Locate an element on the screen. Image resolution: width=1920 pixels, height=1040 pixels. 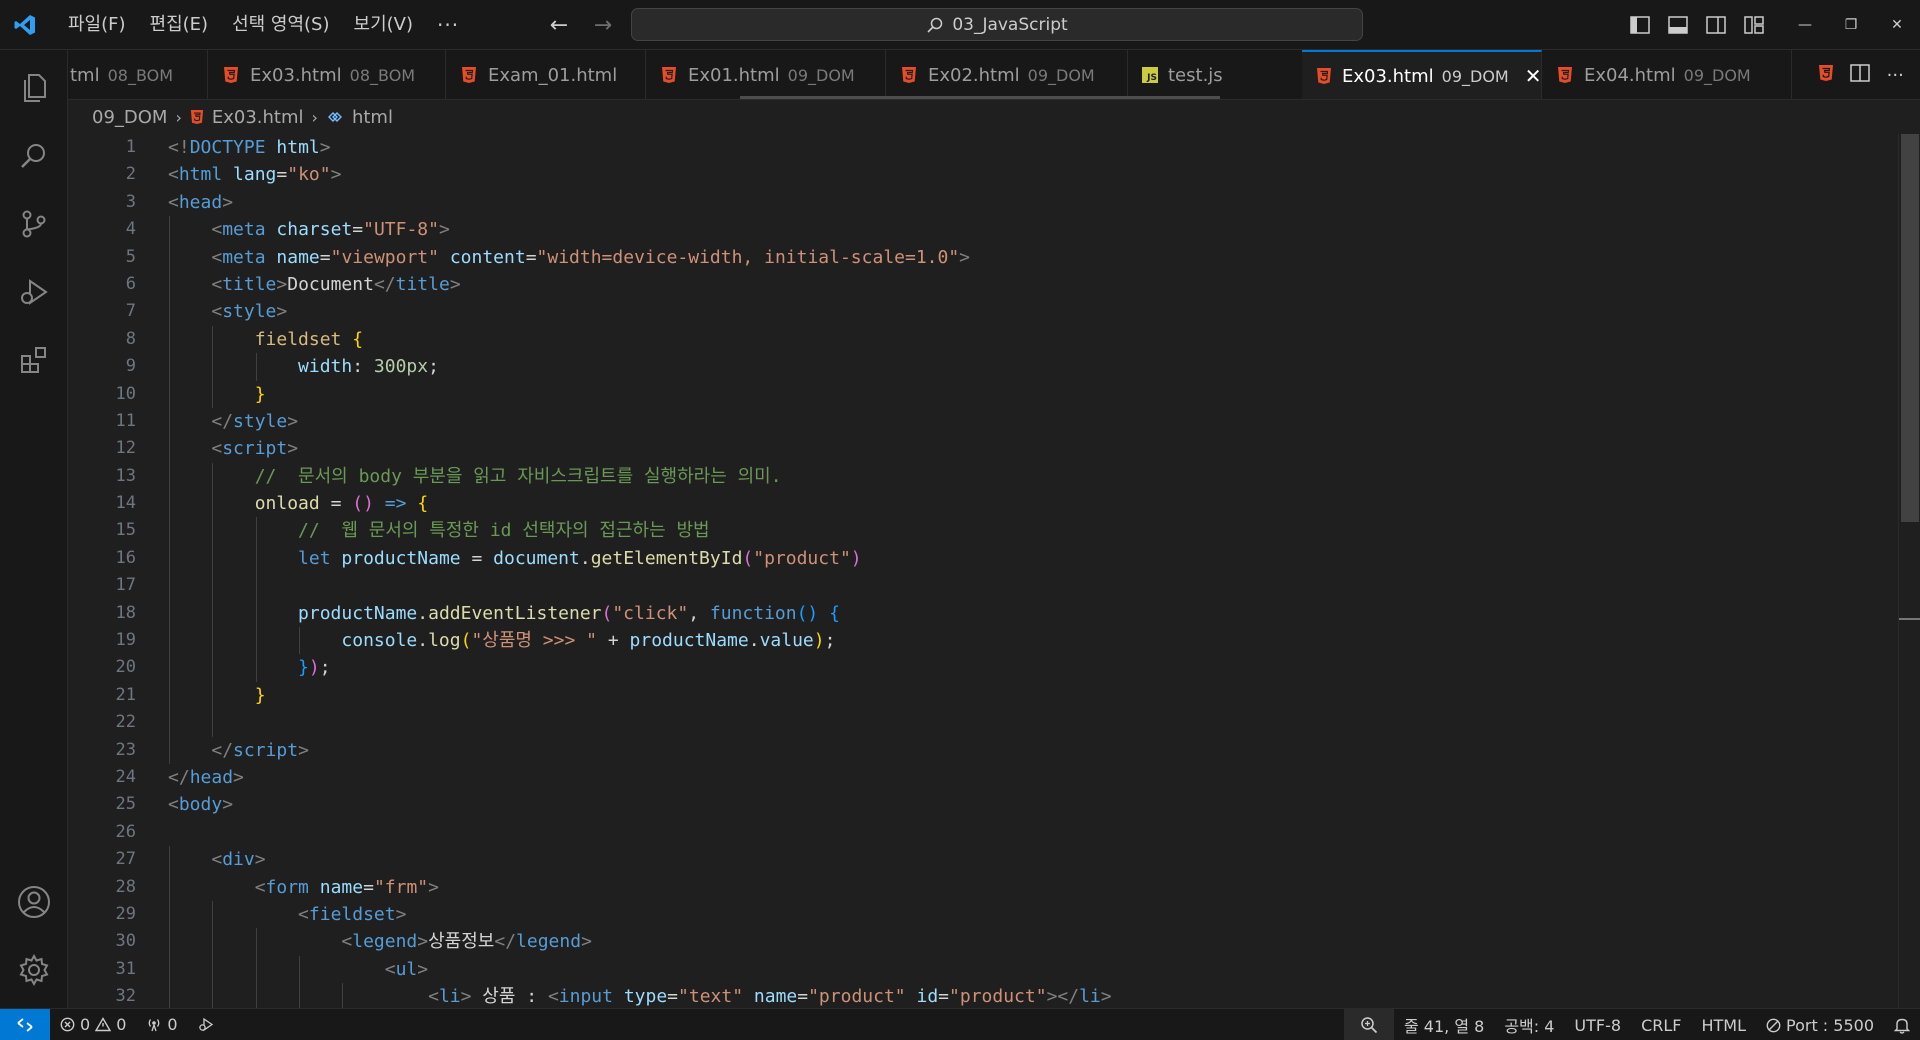
tab-exam01: Exam_01.html is located at coordinates (546, 74).